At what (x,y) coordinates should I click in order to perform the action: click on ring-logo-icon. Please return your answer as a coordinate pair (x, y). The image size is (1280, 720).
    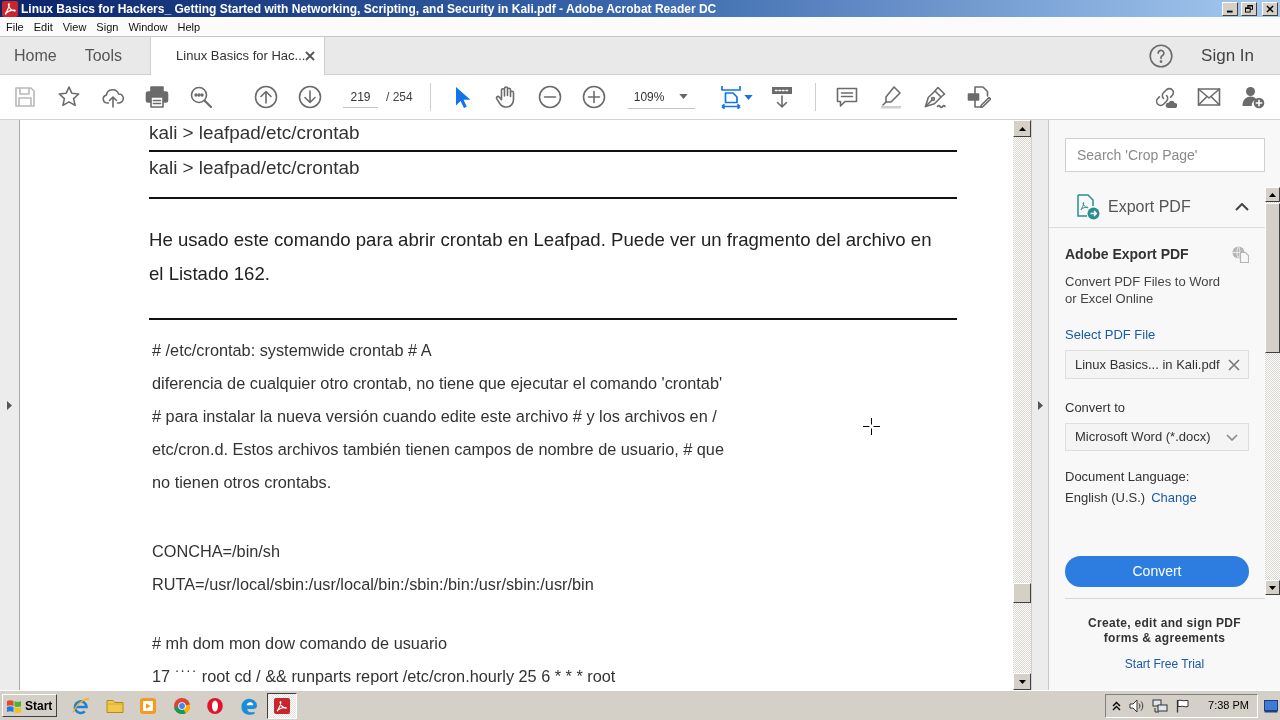
    Looking at the image, I should click on (215, 705).